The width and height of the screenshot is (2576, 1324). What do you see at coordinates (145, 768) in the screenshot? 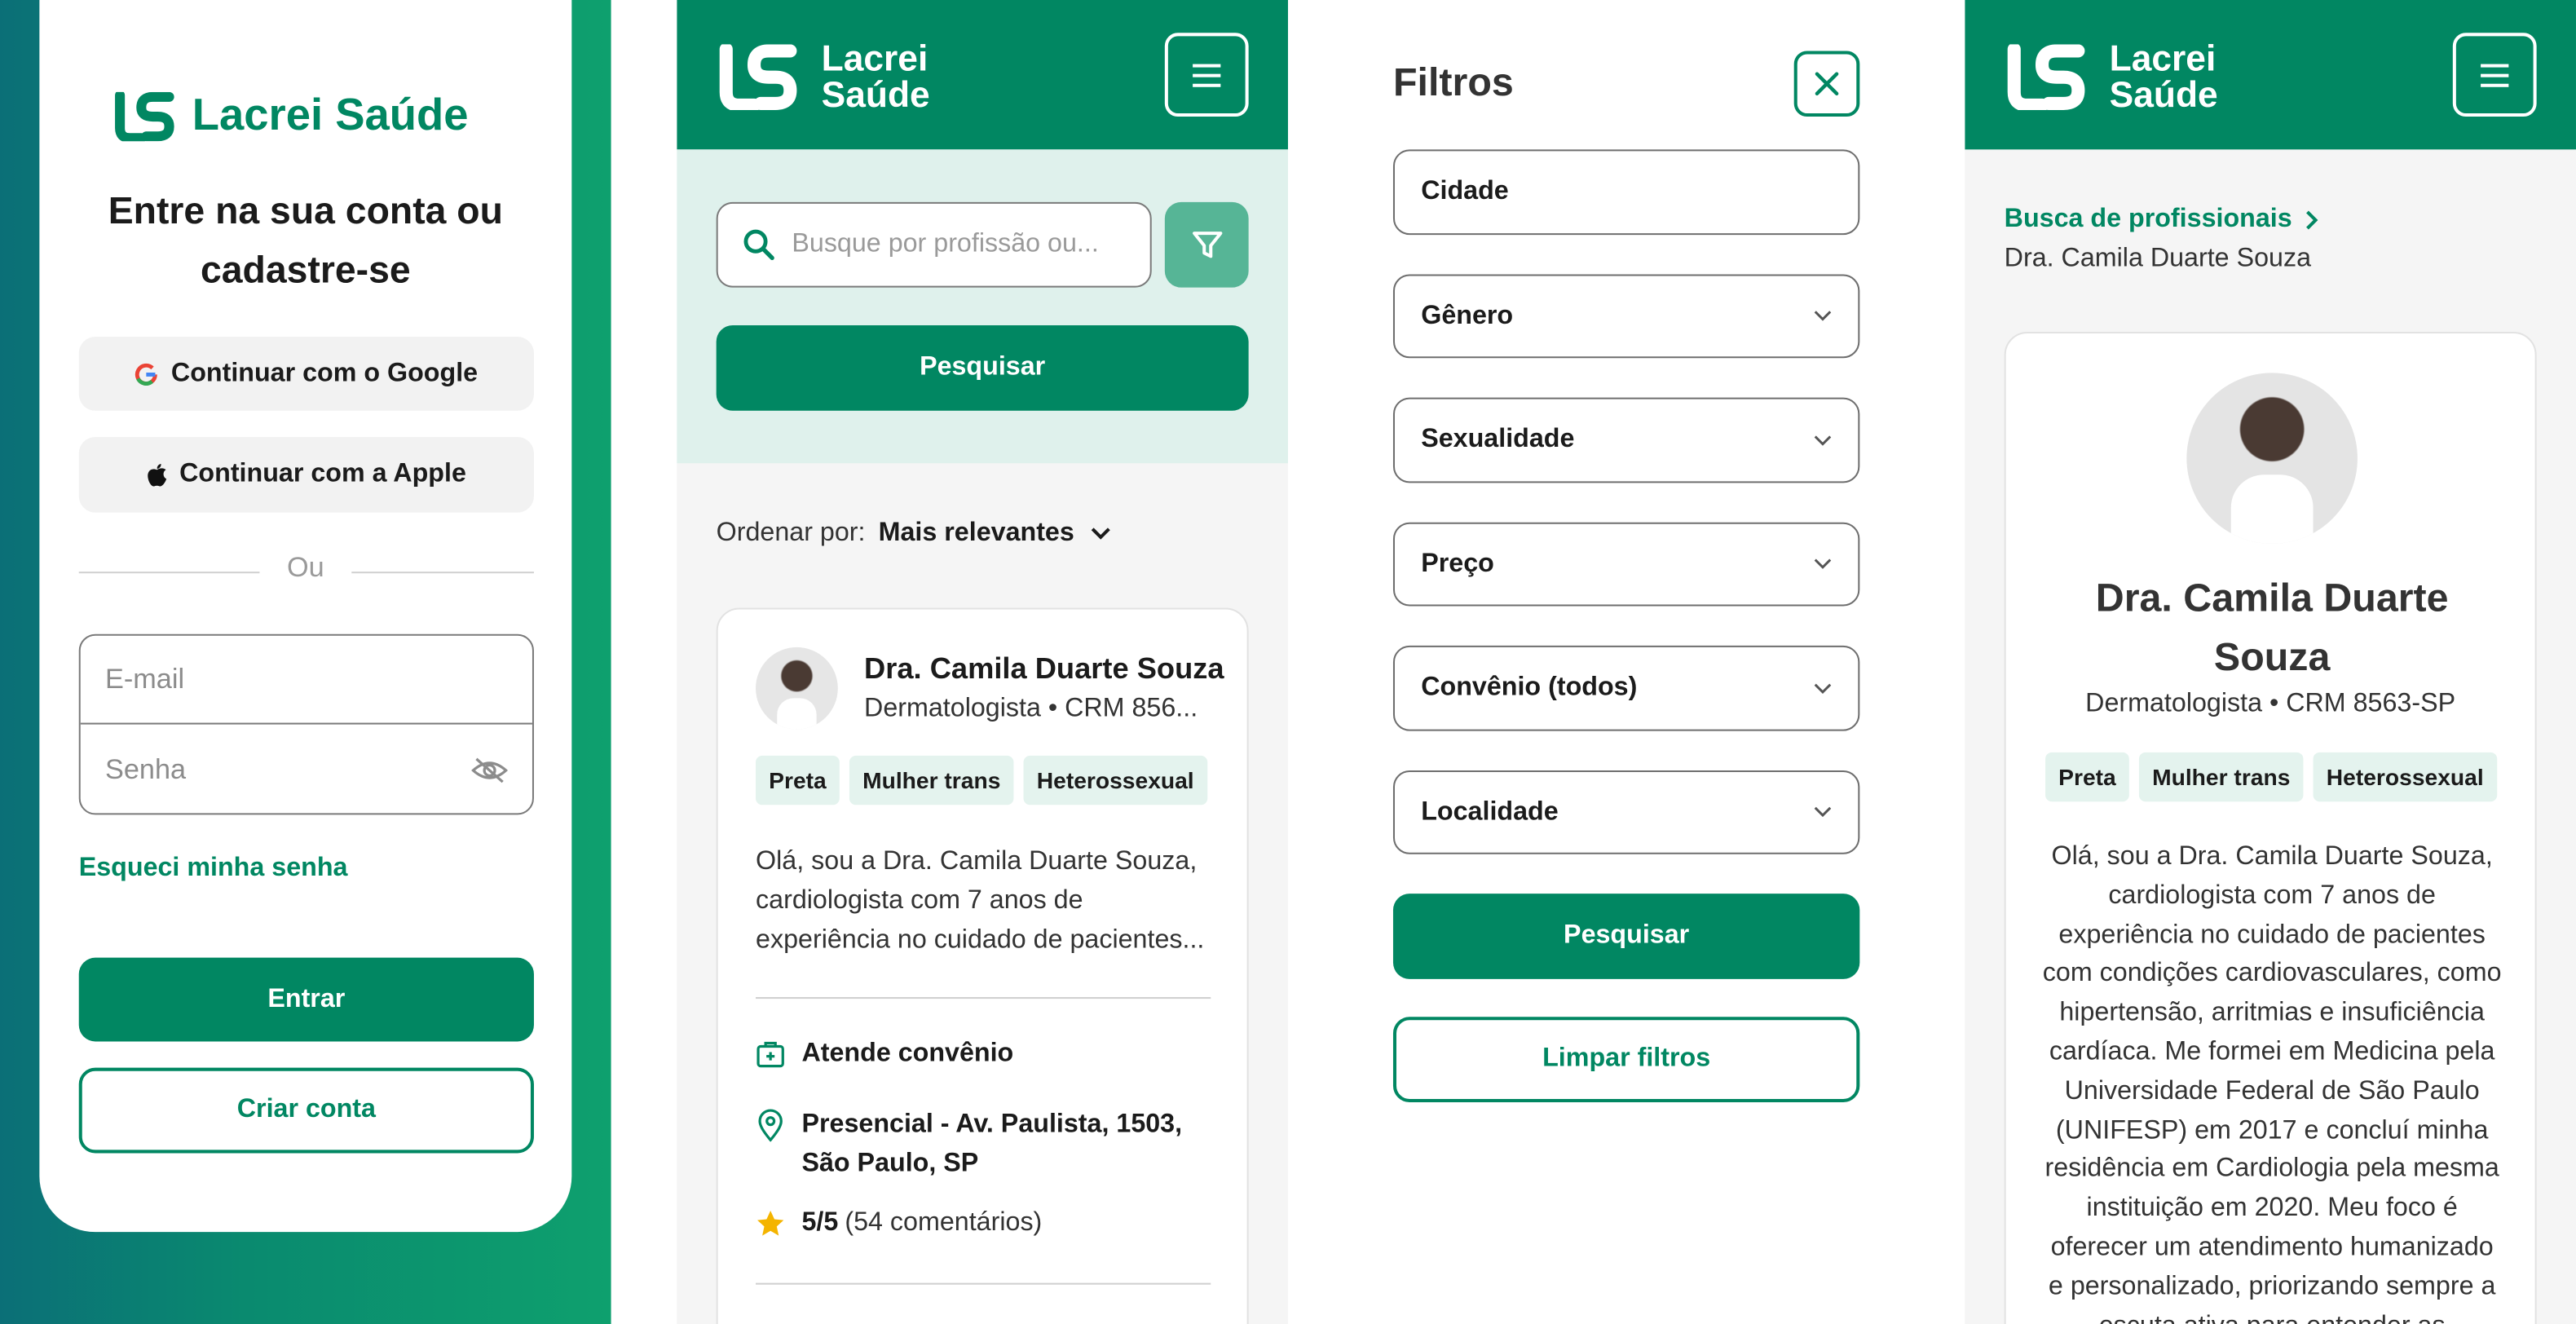
I see `password-placeholder: Senha` at bounding box center [145, 768].